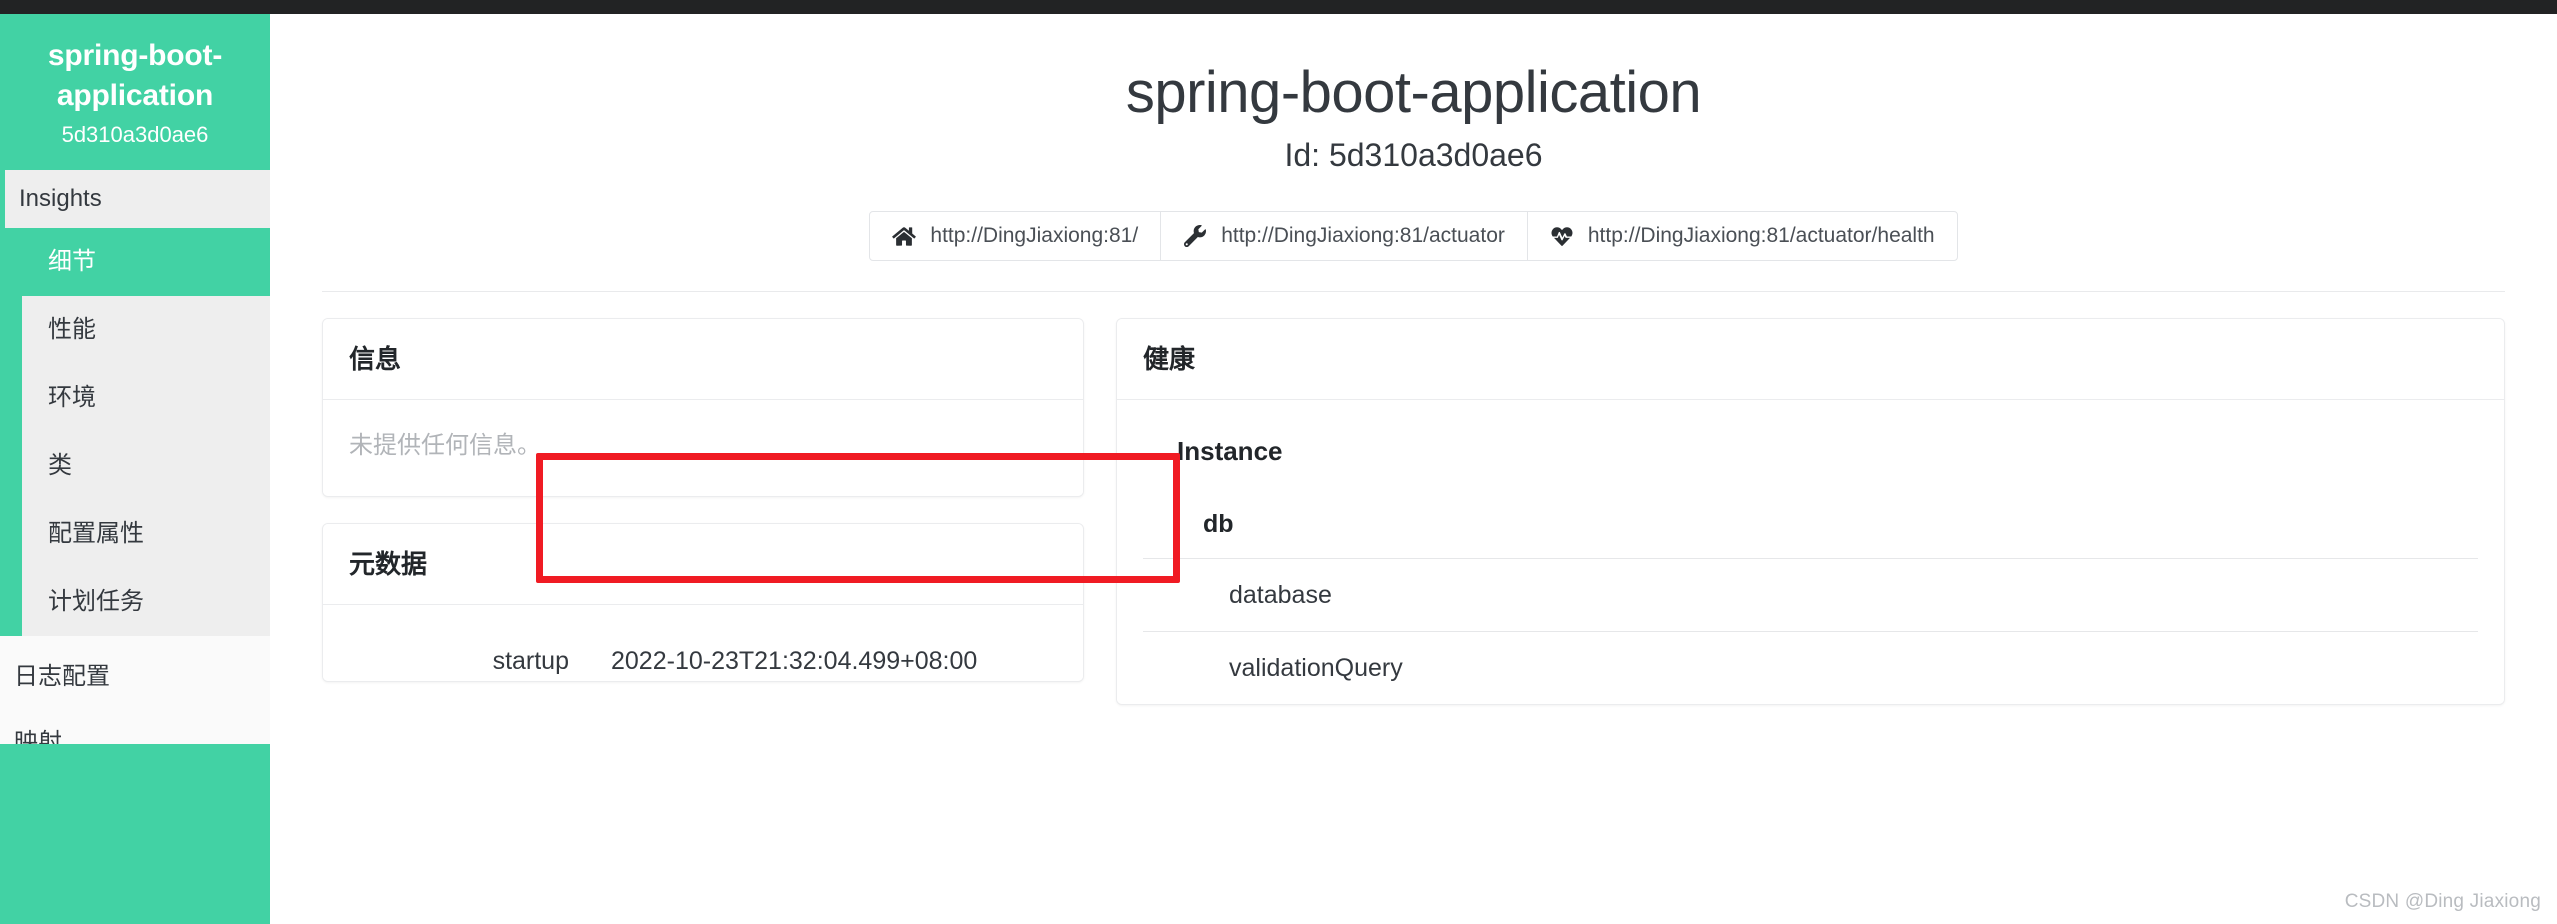  I want to click on sidebar-item-label: 计划任务, so click(96, 601).